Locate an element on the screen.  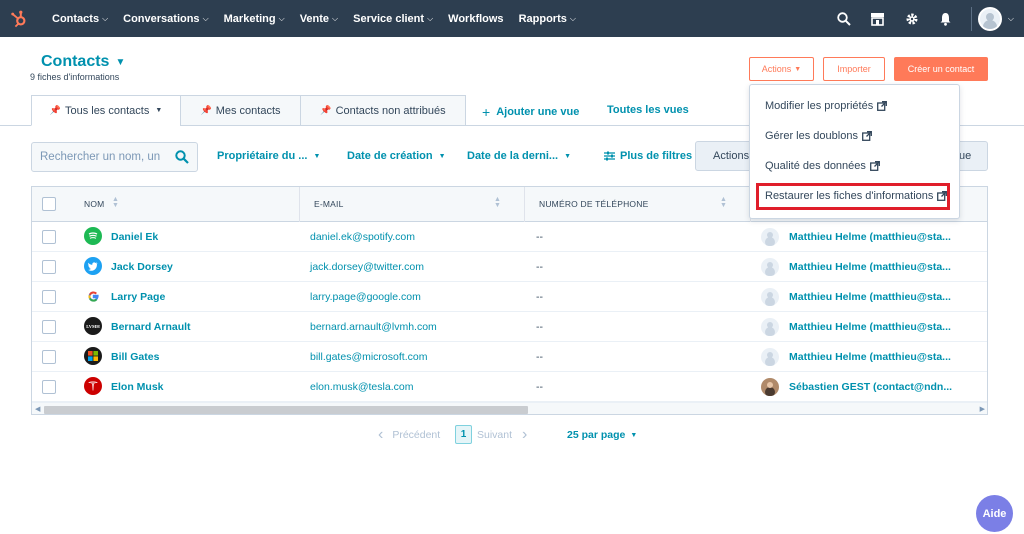
select-all-checkbox is located at coordinates (49, 204).